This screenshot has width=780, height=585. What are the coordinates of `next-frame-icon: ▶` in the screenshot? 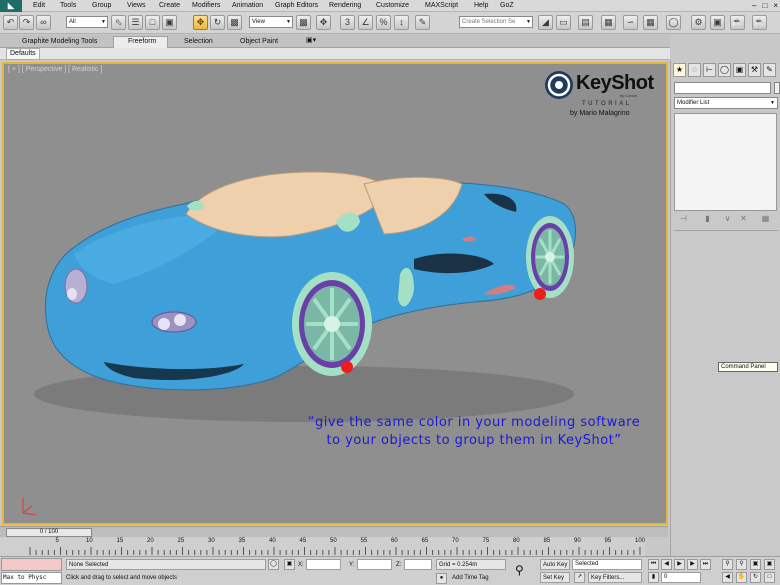 It's located at (692, 564).